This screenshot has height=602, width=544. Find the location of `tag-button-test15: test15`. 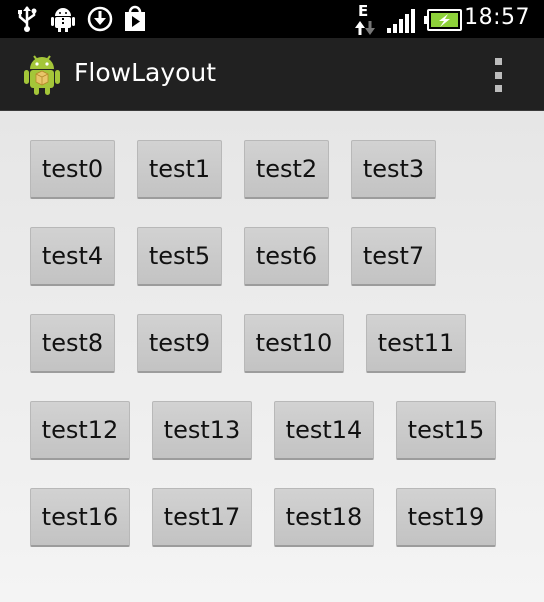

tag-button-test15: test15 is located at coordinates (446, 430).